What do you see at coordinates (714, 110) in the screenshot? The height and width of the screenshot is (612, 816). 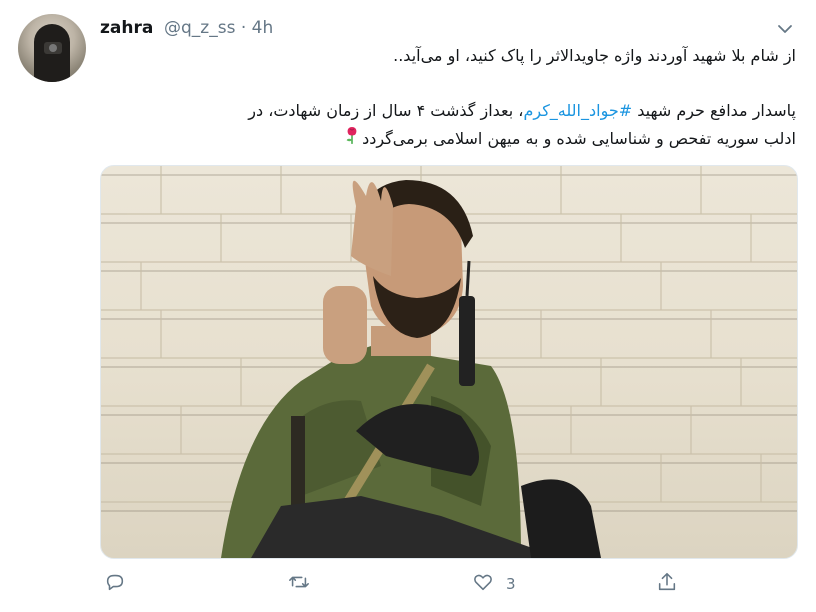 I see `tweet-text-segment: پاسدار مدافع حرم شهید` at bounding box center [714, 110].